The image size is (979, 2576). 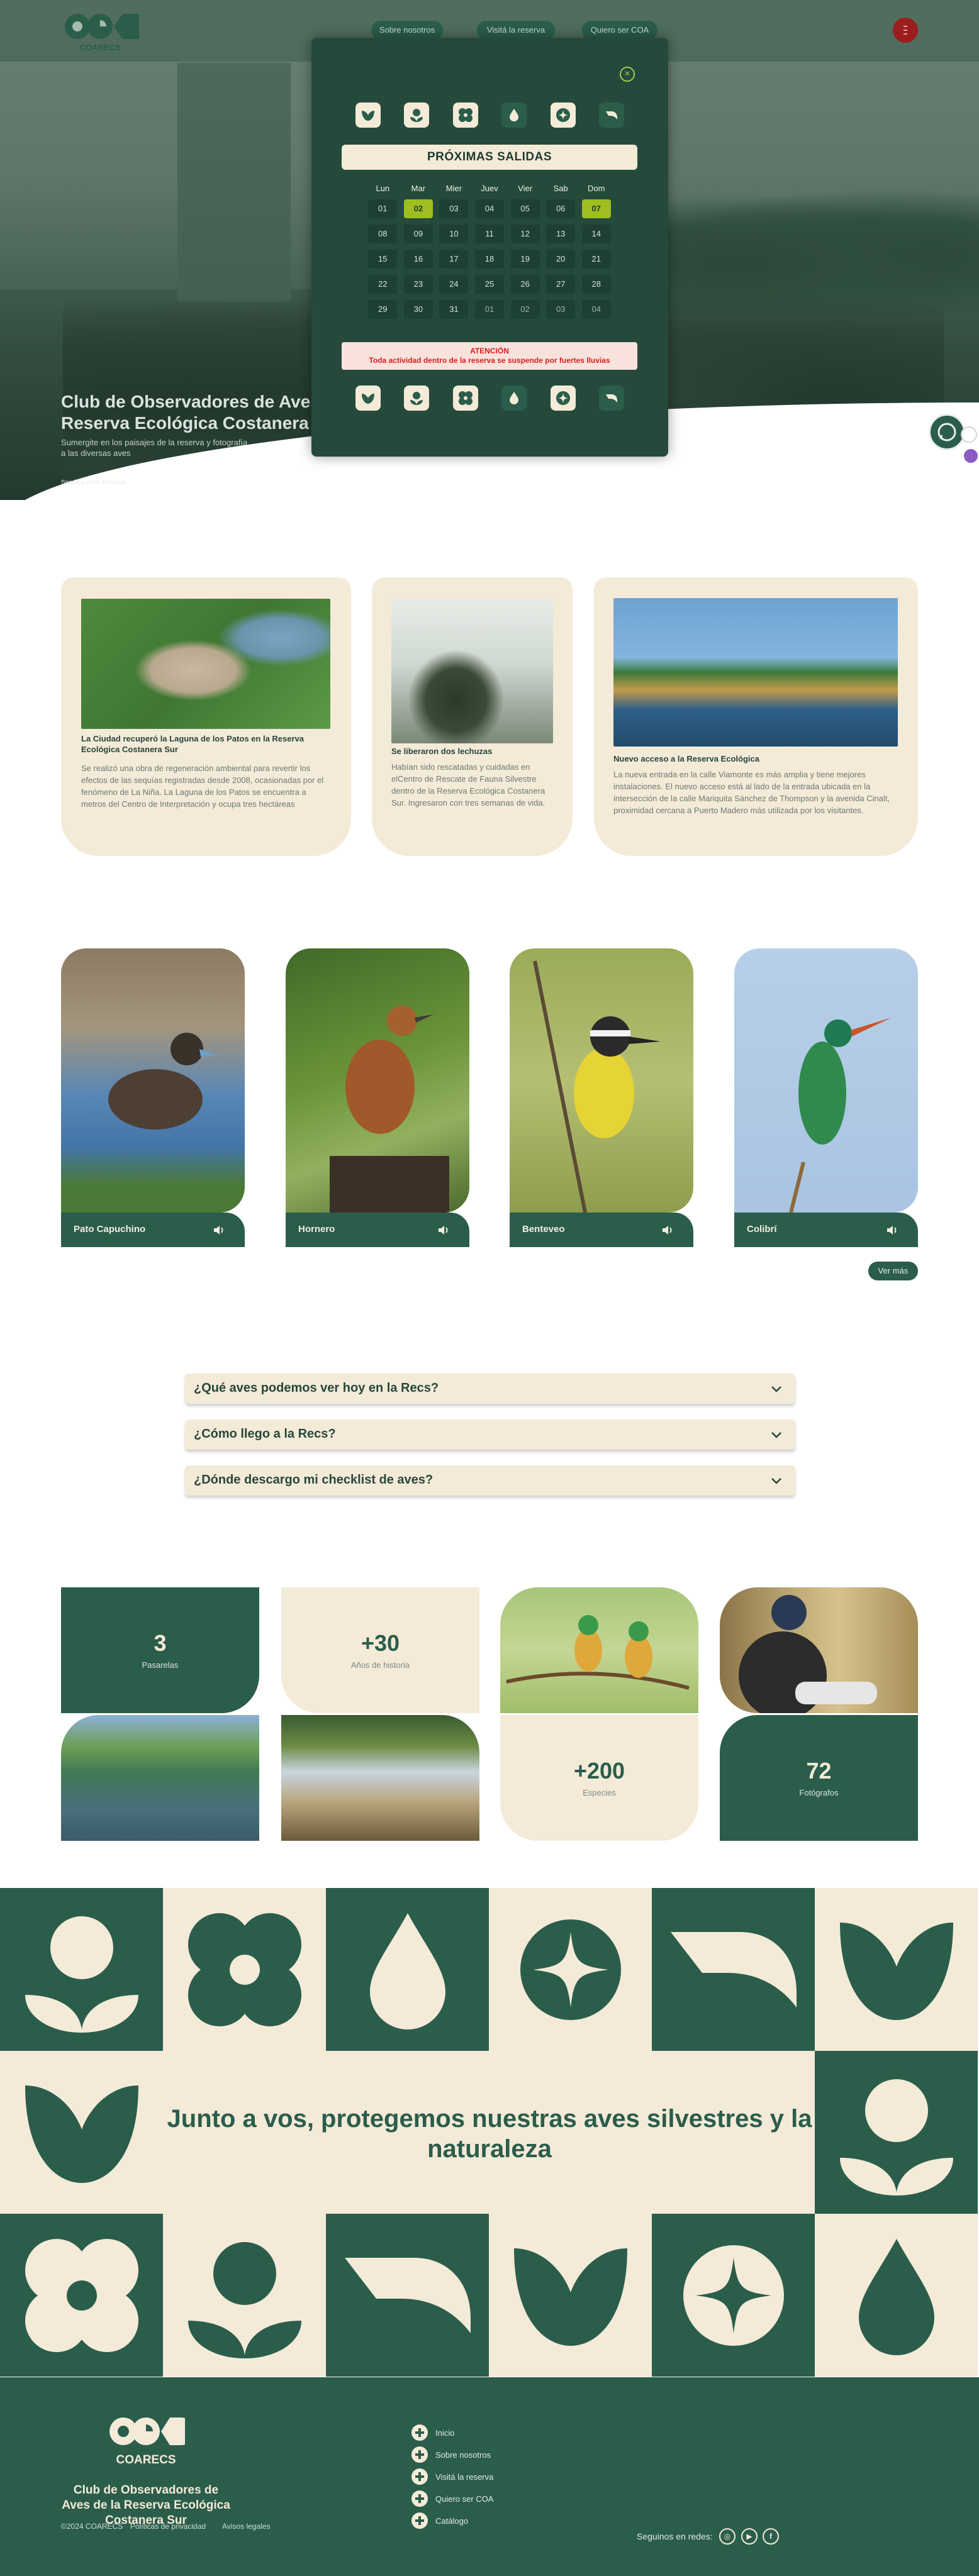 What do you see at coordinates (368, 398) in the screenshot?
I see `leaf-icon` at bounding box center [368, 398].